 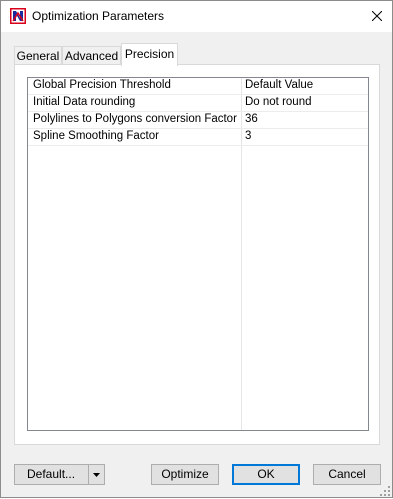 I want to click on property-row-spline-smoothing: Spline Smoothing Factor 3, so click(x=198, y=137).